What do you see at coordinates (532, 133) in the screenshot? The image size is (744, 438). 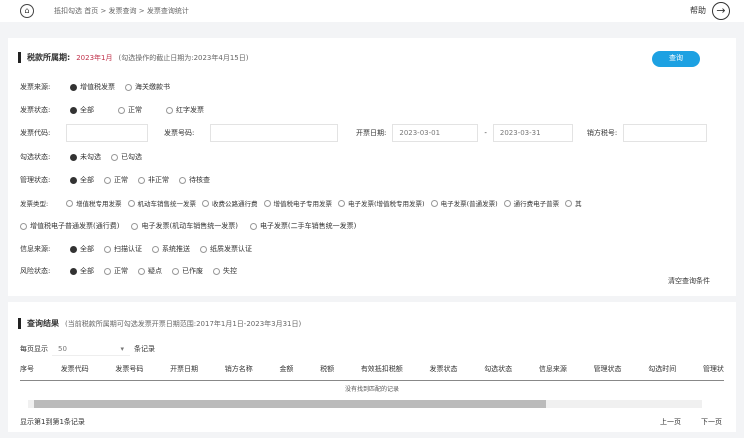 I see `date-to-input: 2023-03-31` at bounding box center [532, 133].